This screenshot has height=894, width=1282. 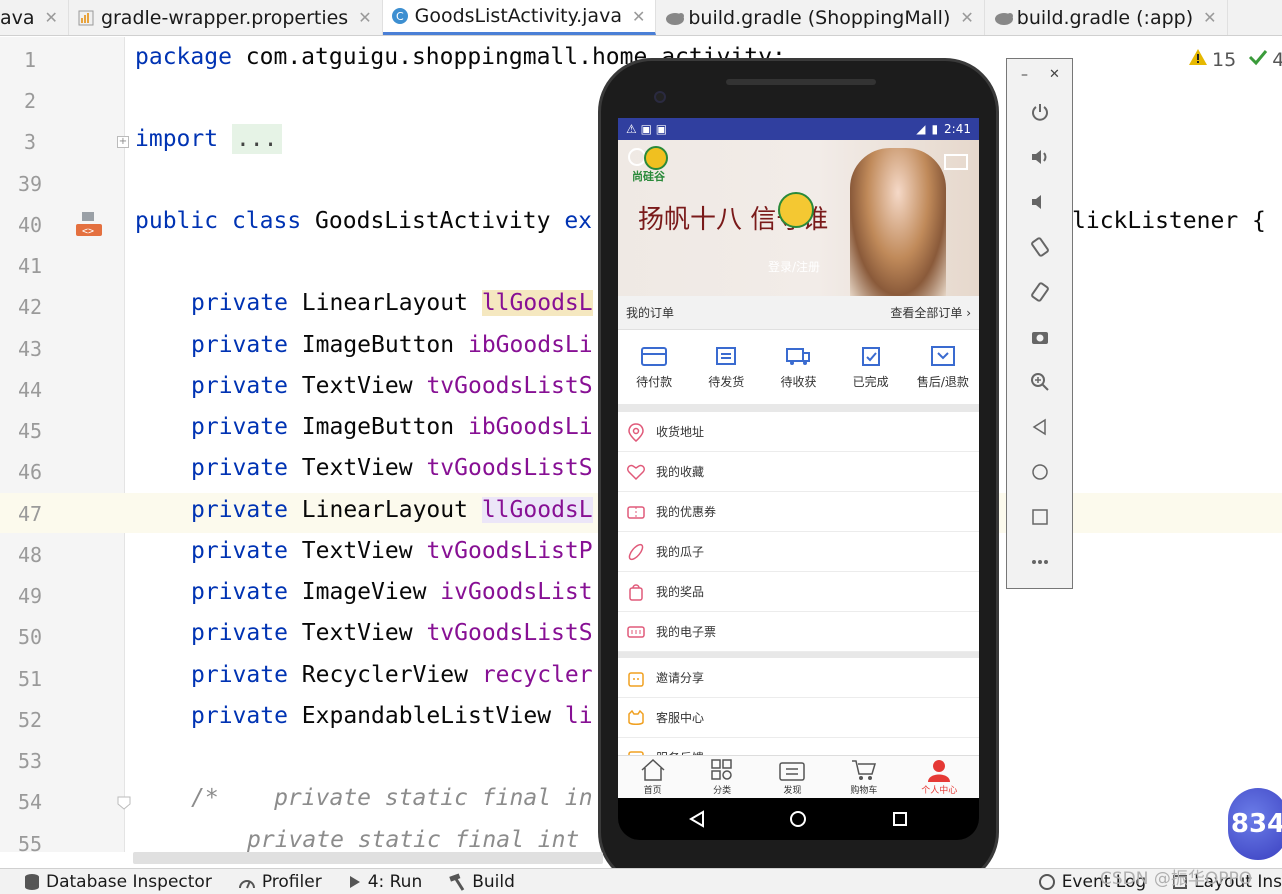 I want to click on build-button: Build, so click(x=481, y=882).